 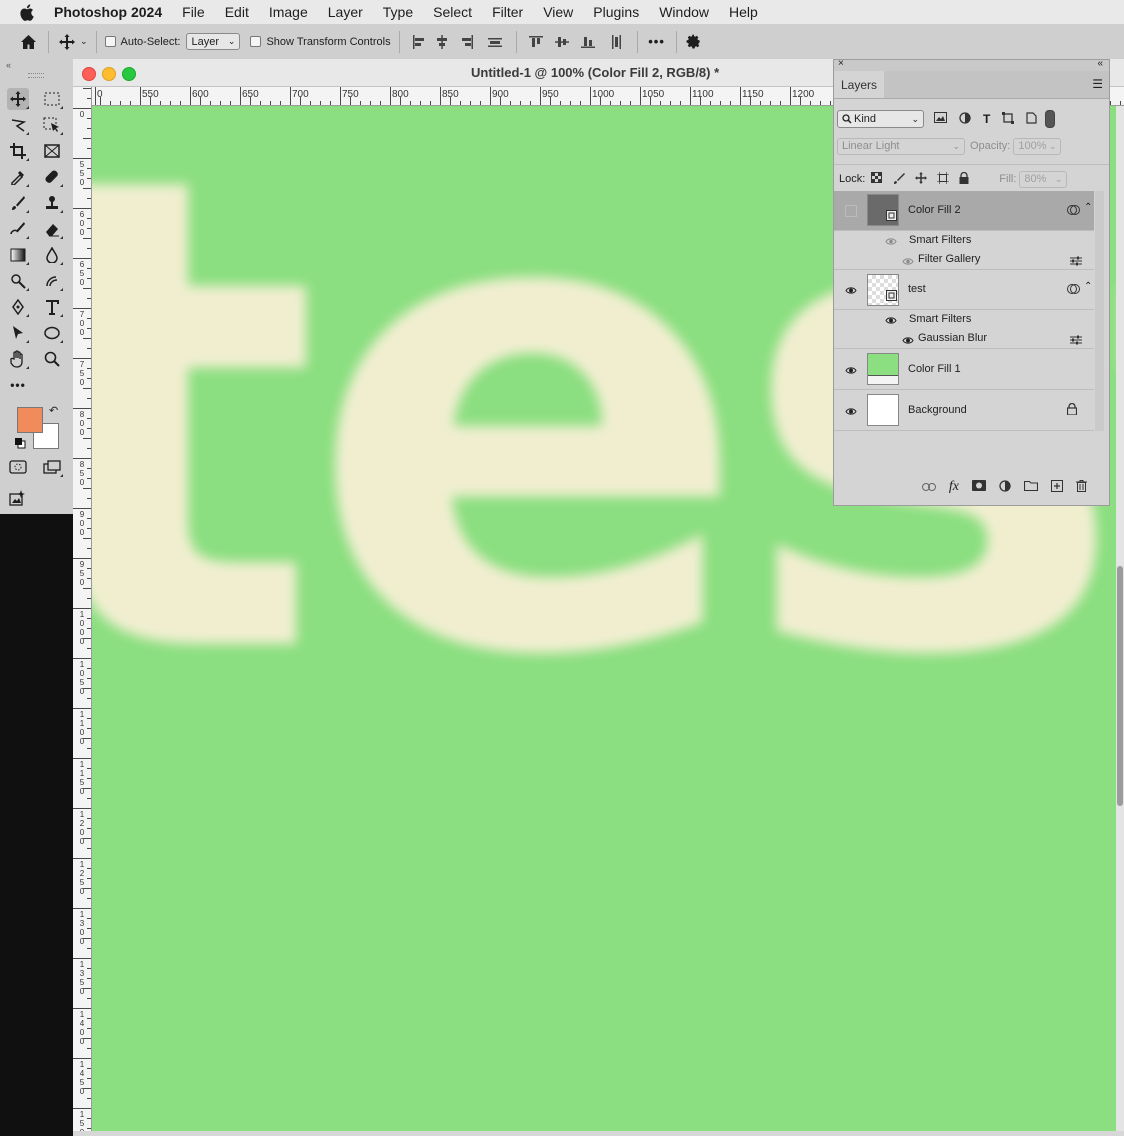 I want to click on layer-row-background: Background, so click(x=964, y=410).